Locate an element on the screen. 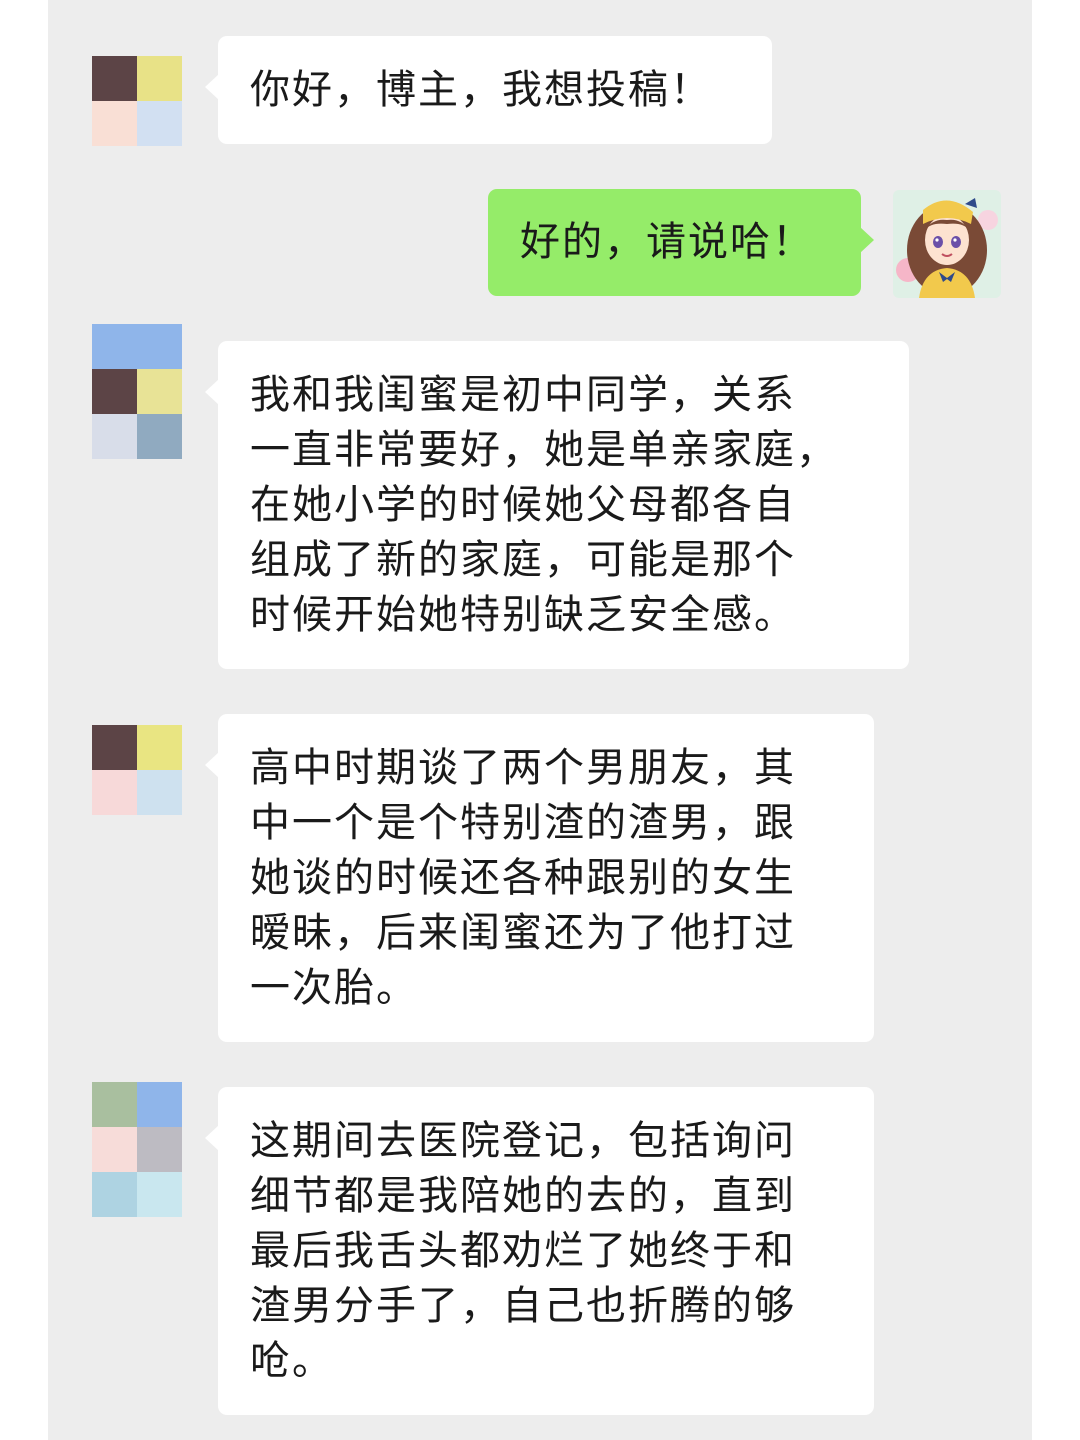  message-text-line: 好的，请说哈！ is located at coordinates (667, 242).